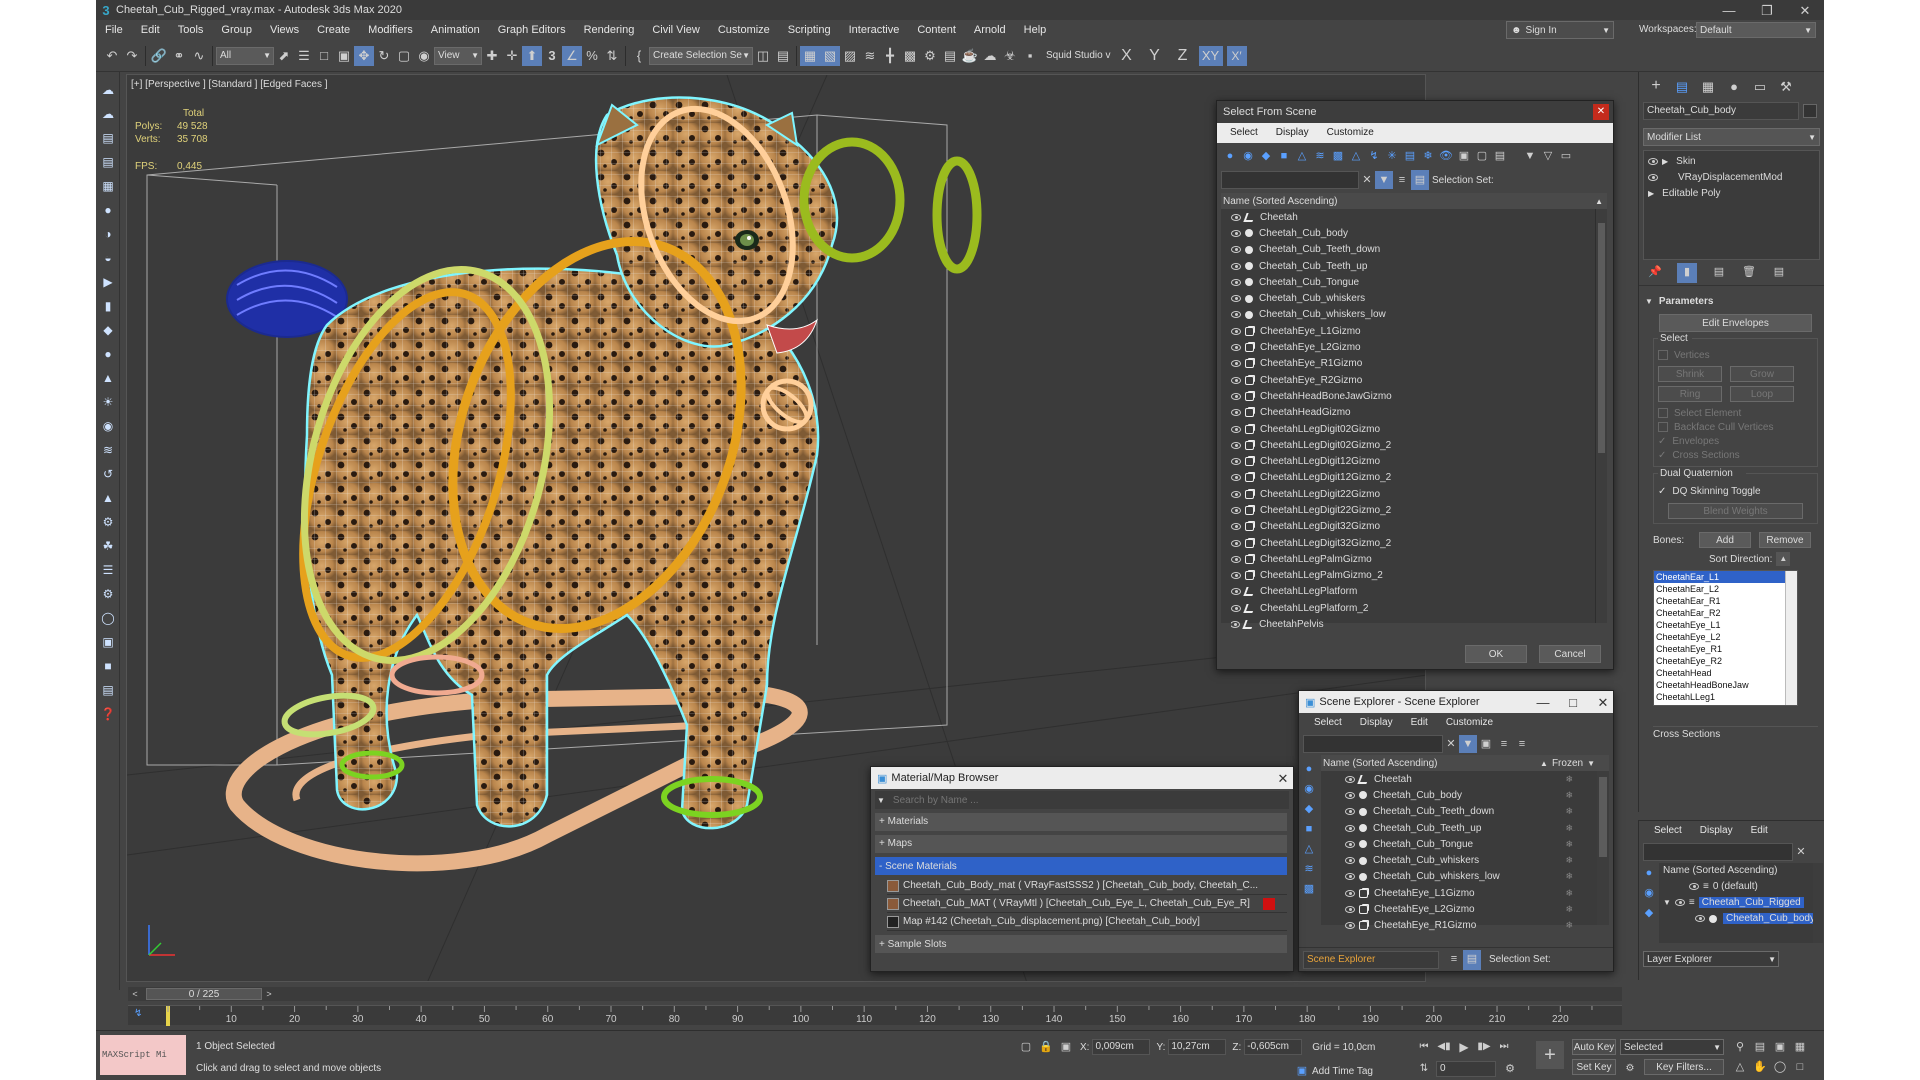  I want to click on prev-key-icon: ◀▮, so click(1444, 1047).